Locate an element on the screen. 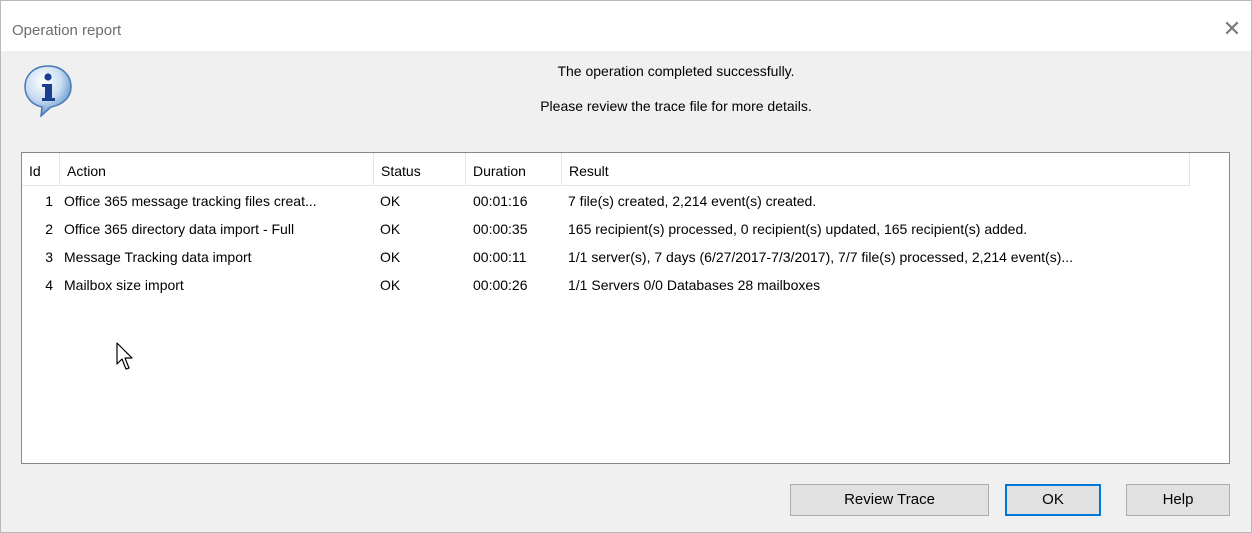 The height and width of the screenshot is (533, 1252). help-button: Help is located at coordinates (1178, 500).